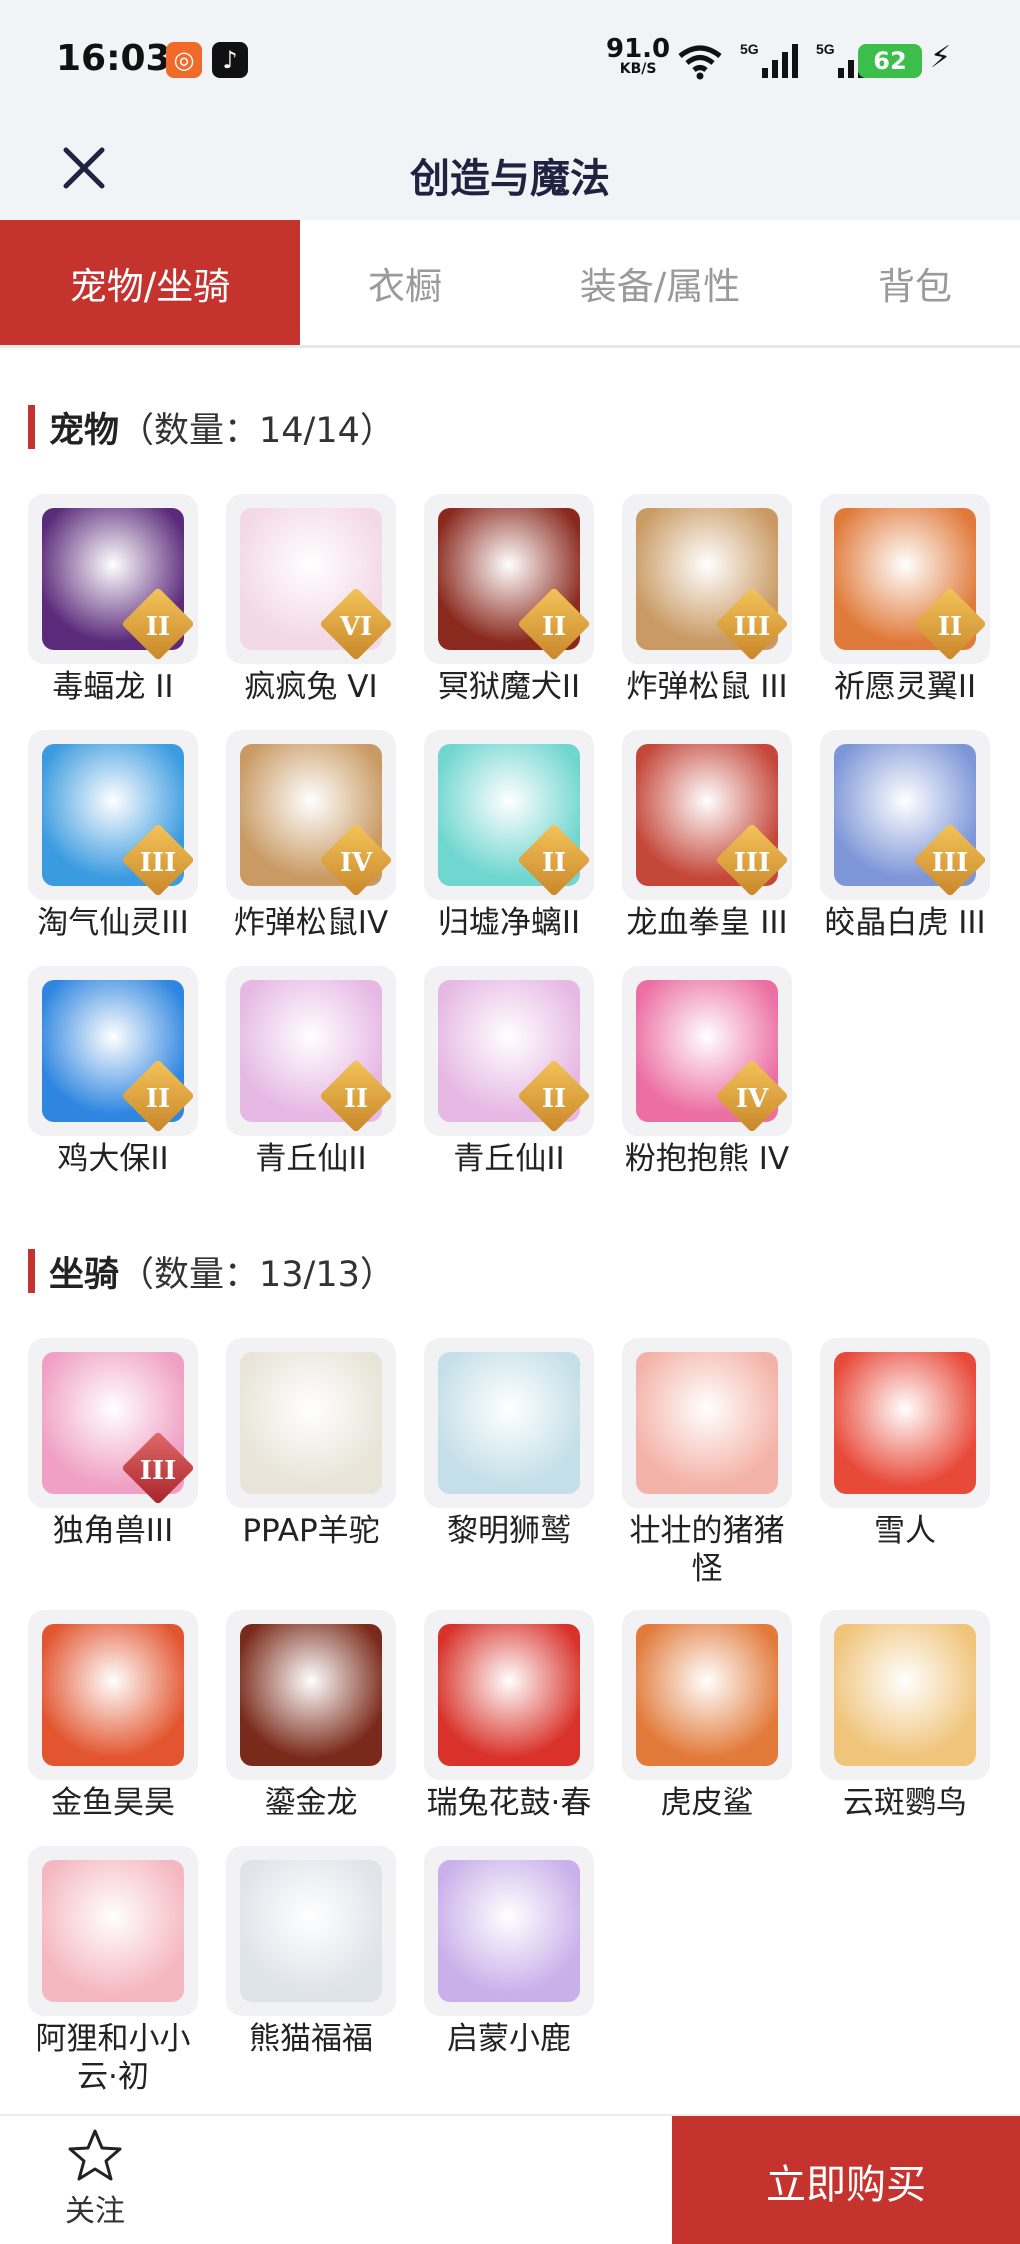  What do you see at coordinates (184, 60) in the screenshot?
I see `kuaishou-app-icon: ◎` at bounding box center [184, 60].